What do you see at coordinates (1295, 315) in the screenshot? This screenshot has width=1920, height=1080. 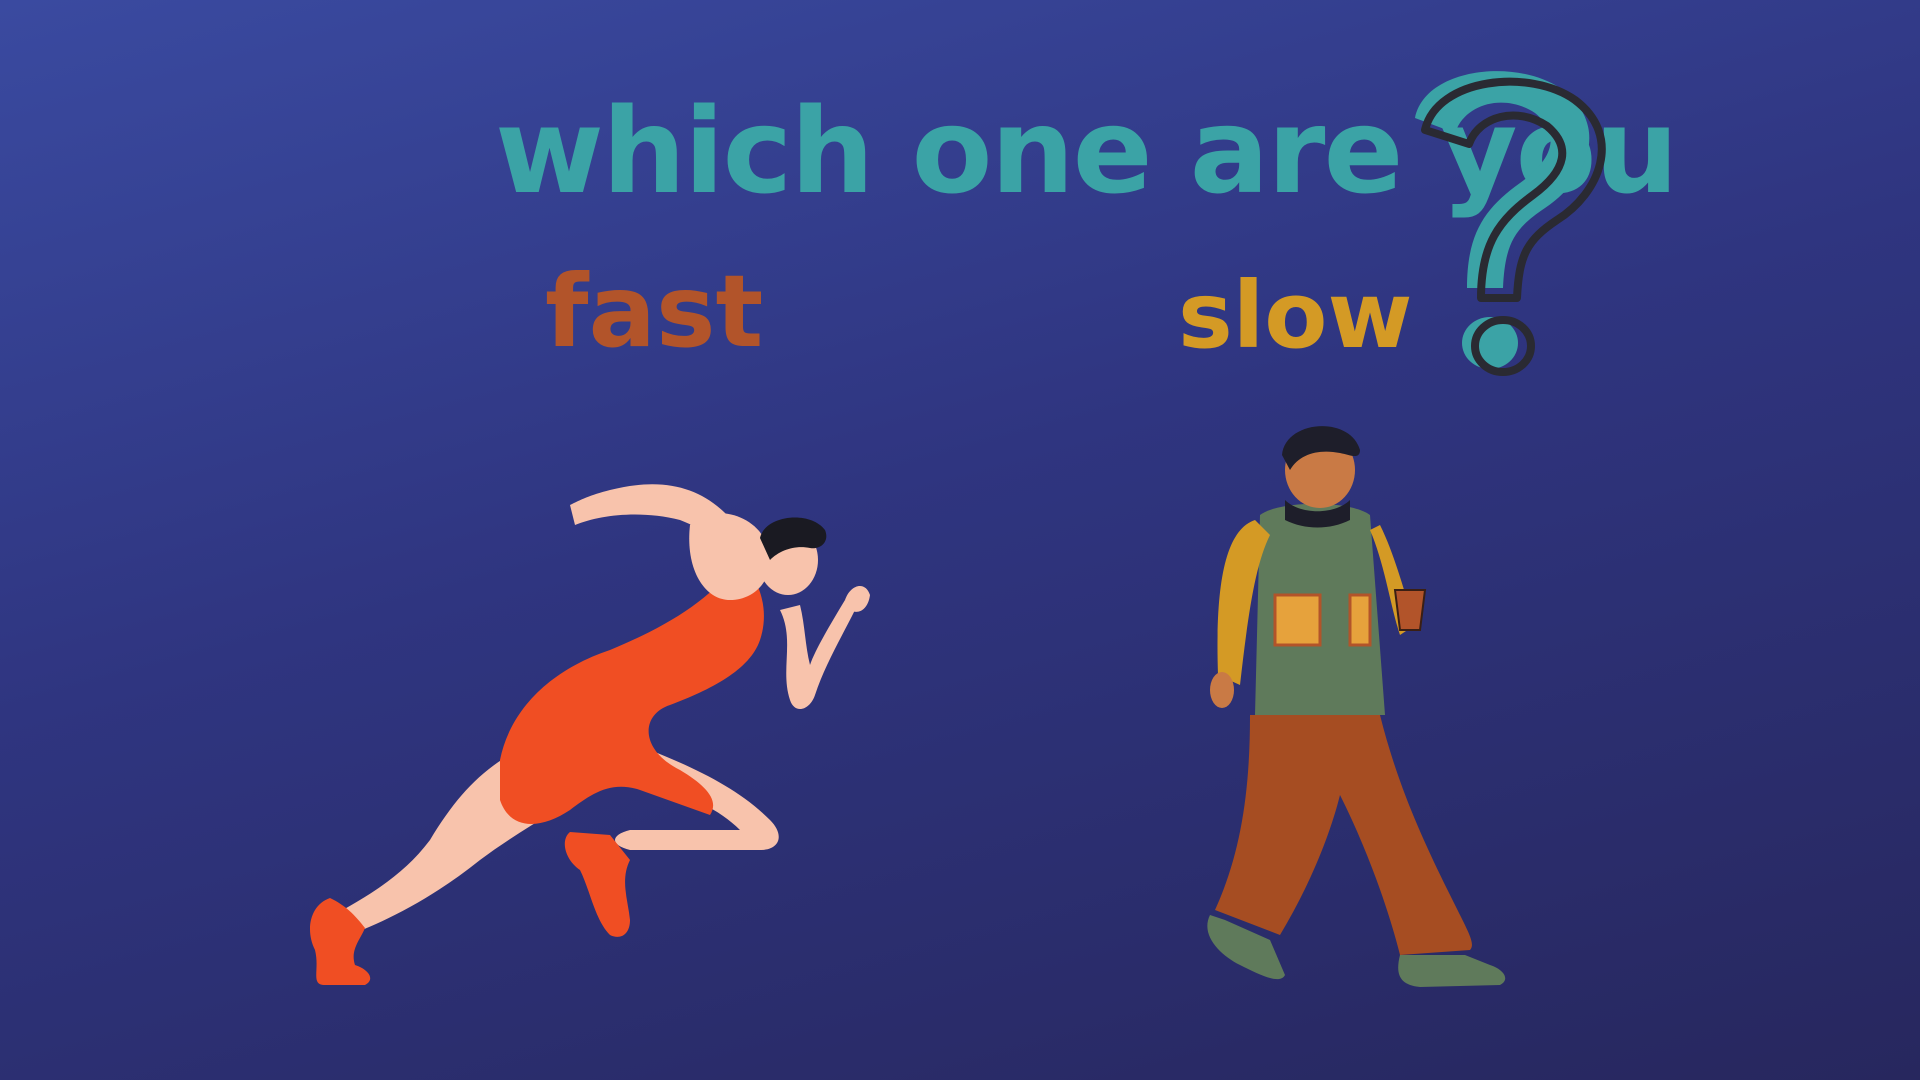 I see `option-slow-label: slow` at bounding box center [1295, 315].